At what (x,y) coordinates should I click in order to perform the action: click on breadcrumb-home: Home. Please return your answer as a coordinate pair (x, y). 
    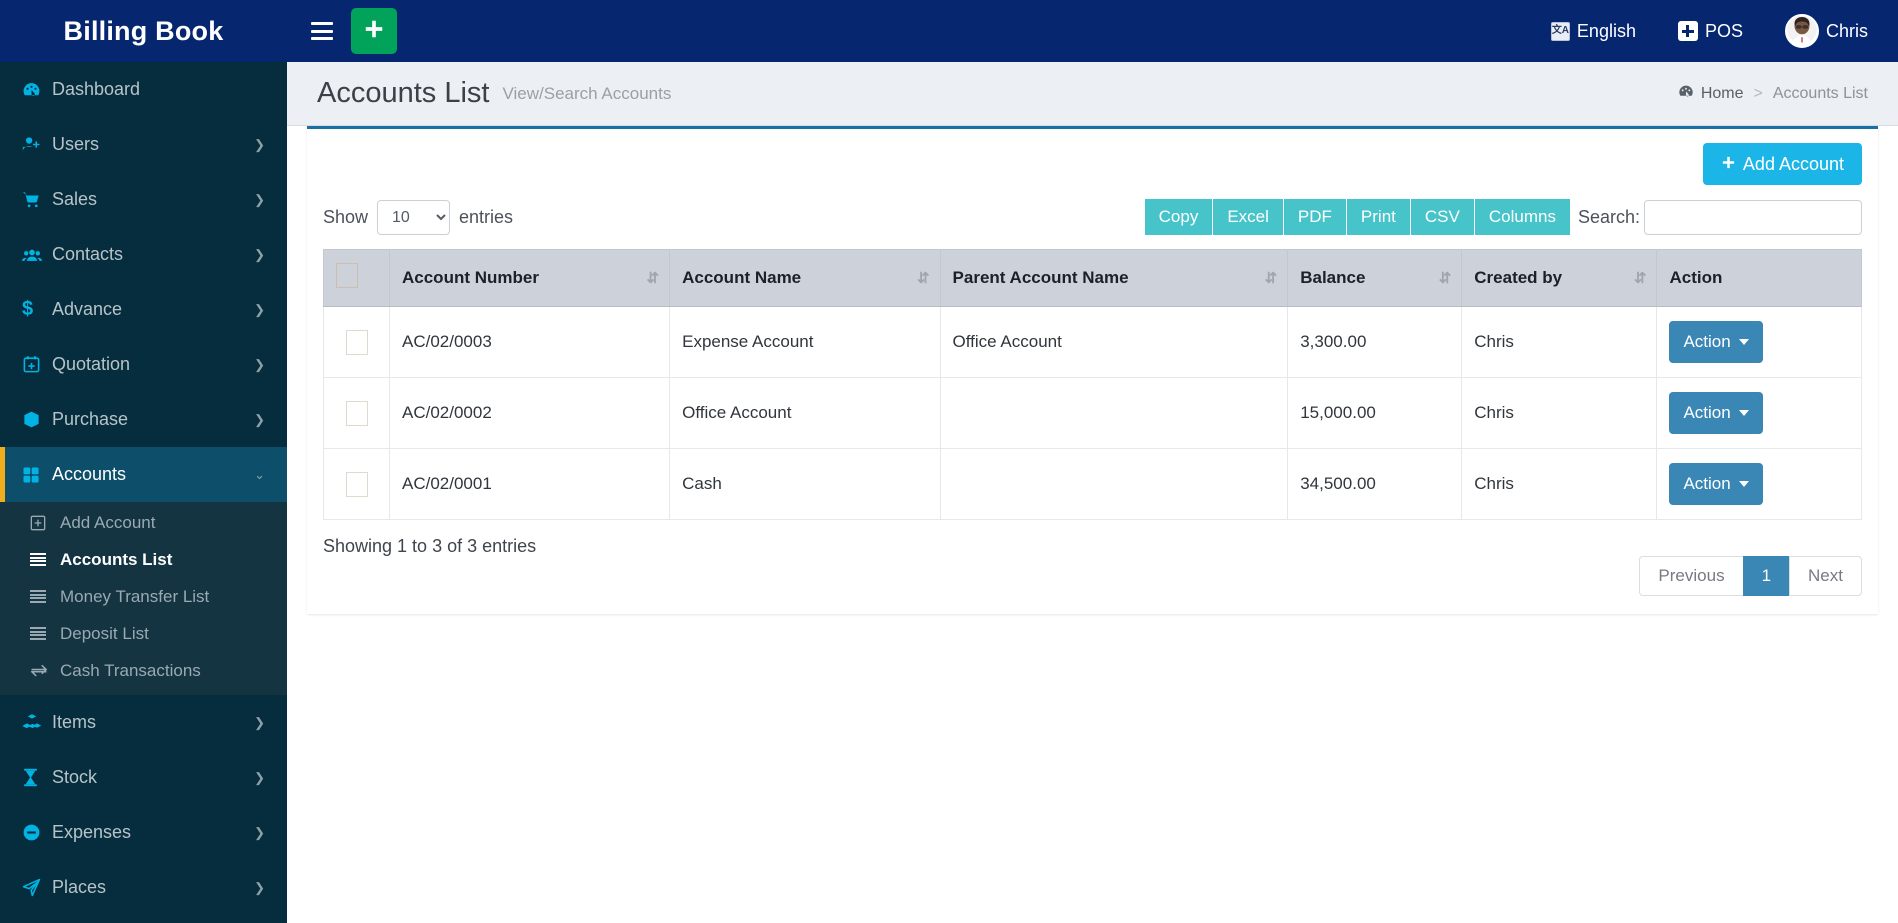
    Looking at the image, I should click on (1711, 93).